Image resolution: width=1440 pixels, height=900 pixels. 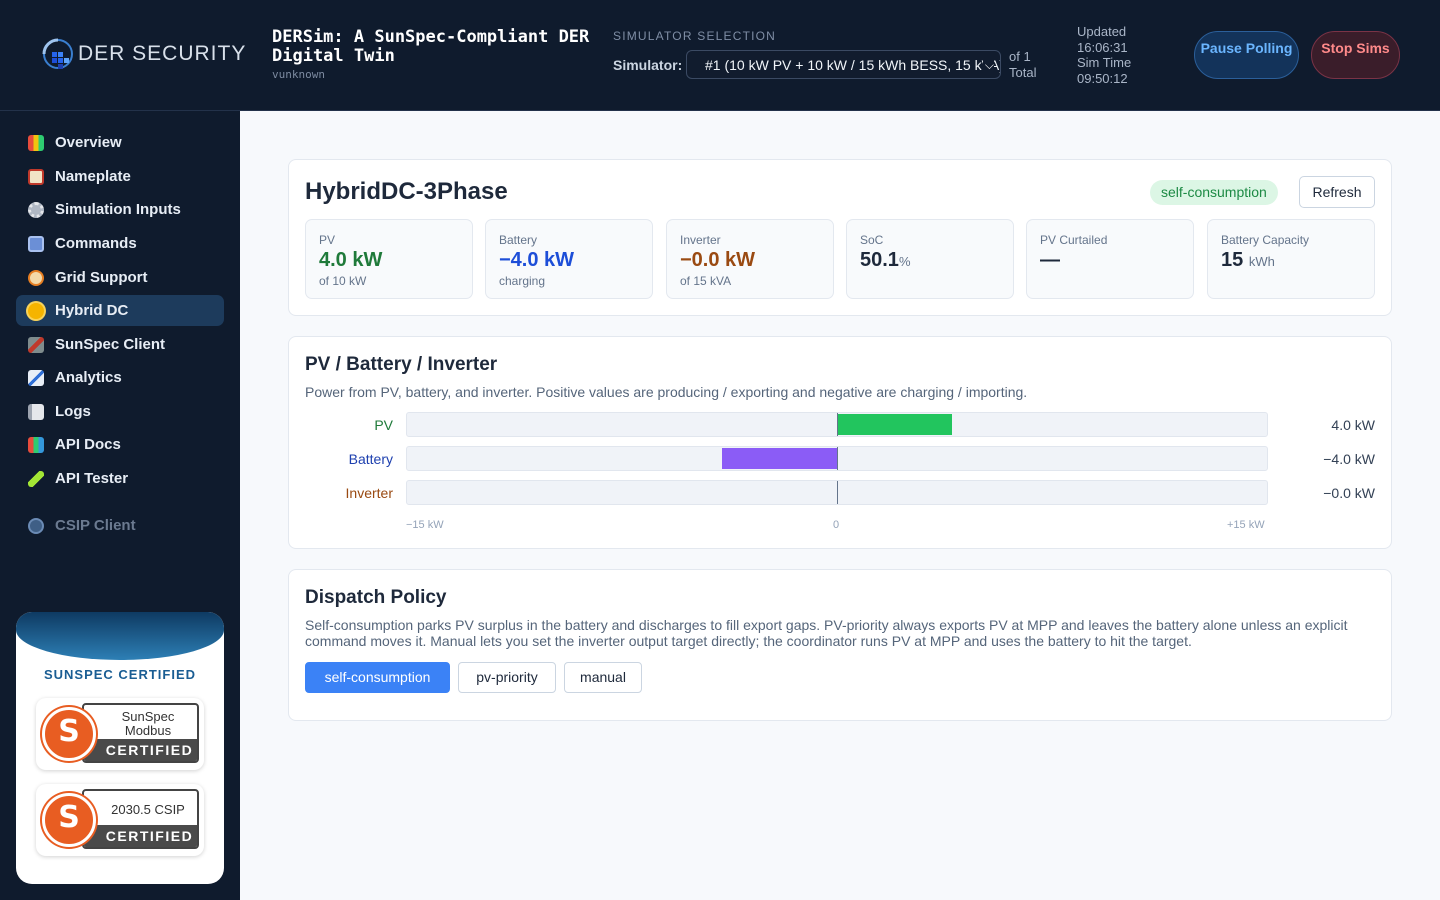 I want to click on sim-time: 09:50:12, so click(x=1102, y=78).